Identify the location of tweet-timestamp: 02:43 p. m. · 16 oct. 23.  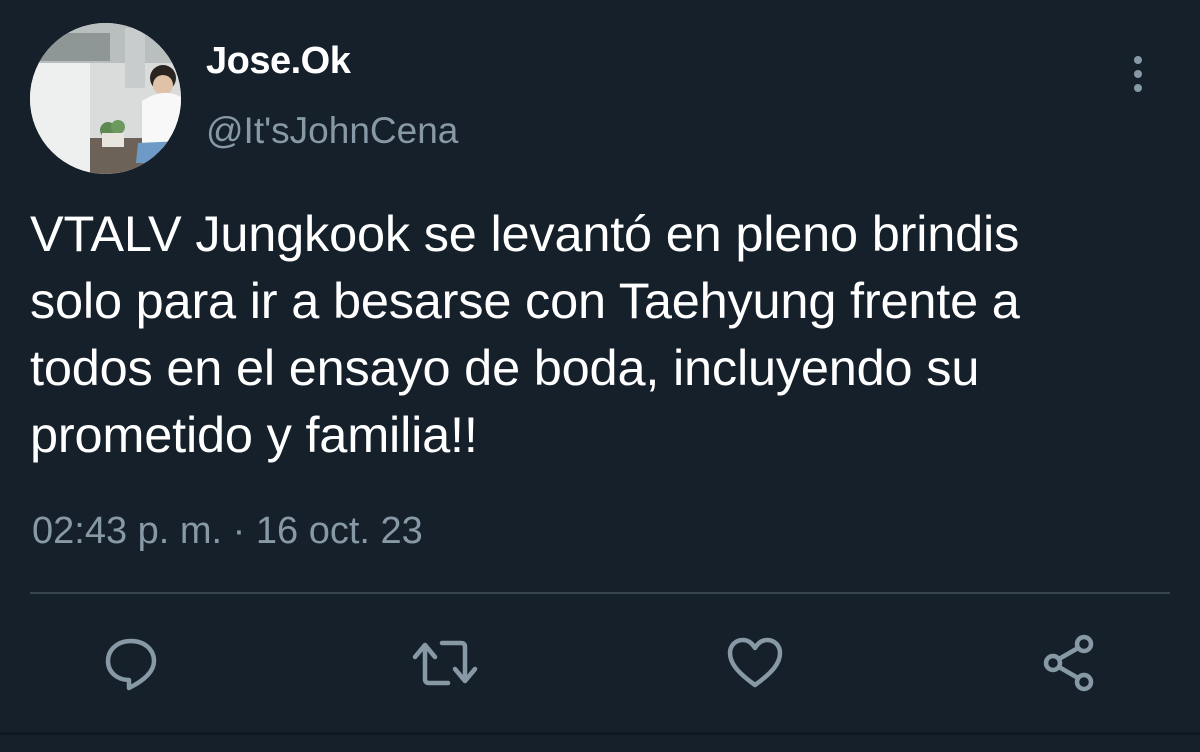
(227, 531).